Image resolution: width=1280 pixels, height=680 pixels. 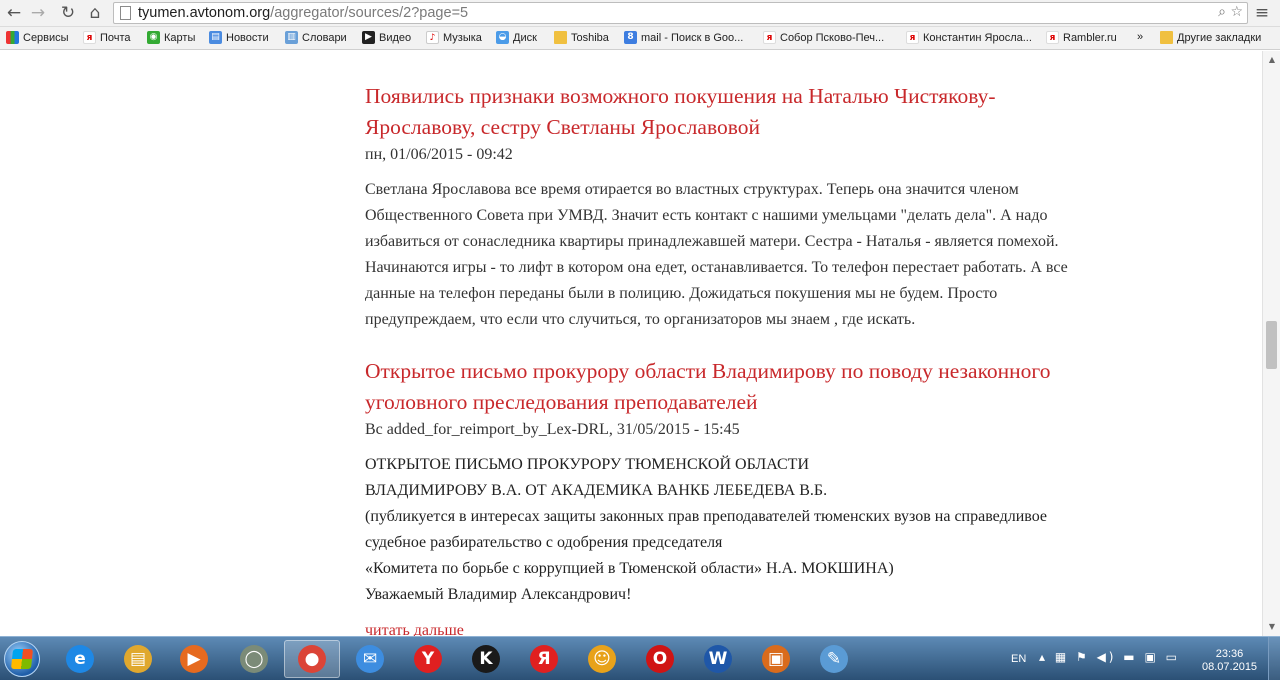 I want to click on bookmark-star-icon: ☆, so click(x=1236, y=12).